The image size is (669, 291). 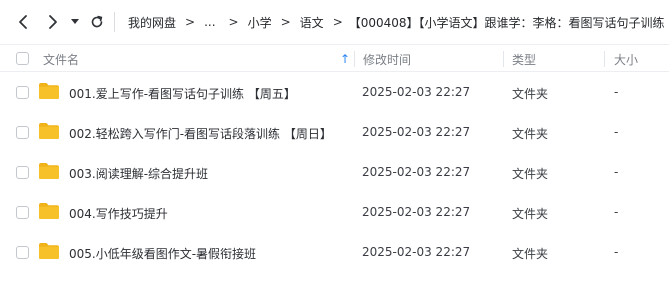 What do you see at coordinates (524, 59) in the screenshot?
I see `column-header-type: 类型` at bounding box center [524, 59].